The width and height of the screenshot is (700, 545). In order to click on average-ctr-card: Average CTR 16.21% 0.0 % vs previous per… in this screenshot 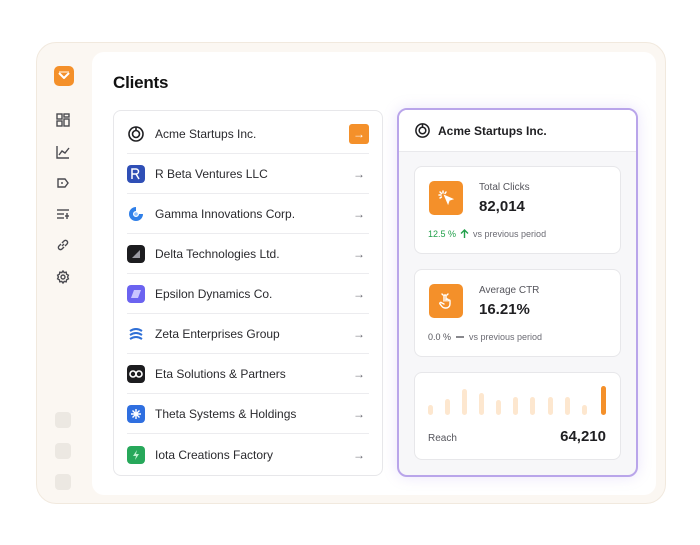, I will do `click(517, 313)`.